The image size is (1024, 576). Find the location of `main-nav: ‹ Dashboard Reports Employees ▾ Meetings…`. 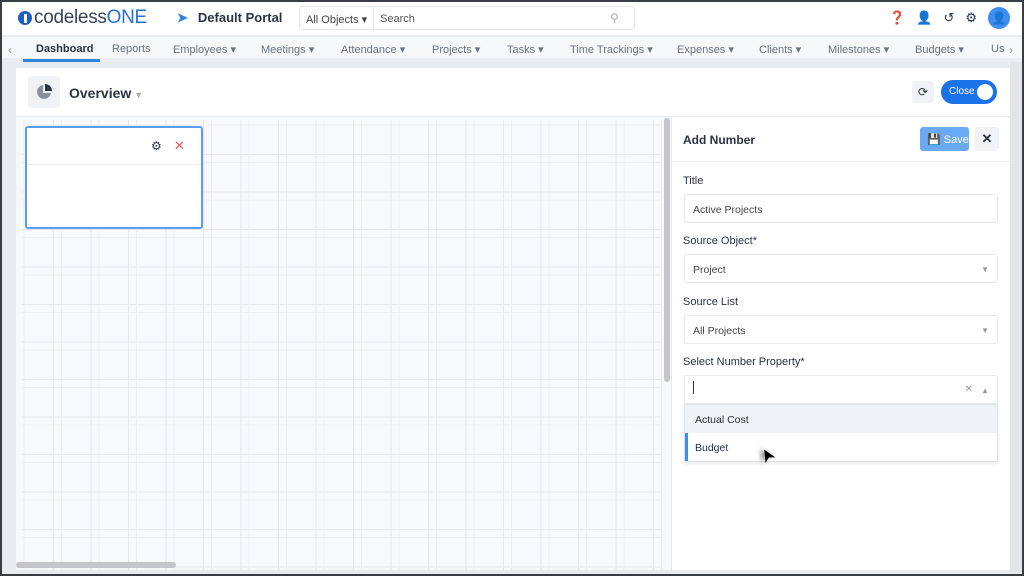

main-nav: ‹ Dashboard Reports Employees ▾ Meetings… is located at coordinates (512, 49).